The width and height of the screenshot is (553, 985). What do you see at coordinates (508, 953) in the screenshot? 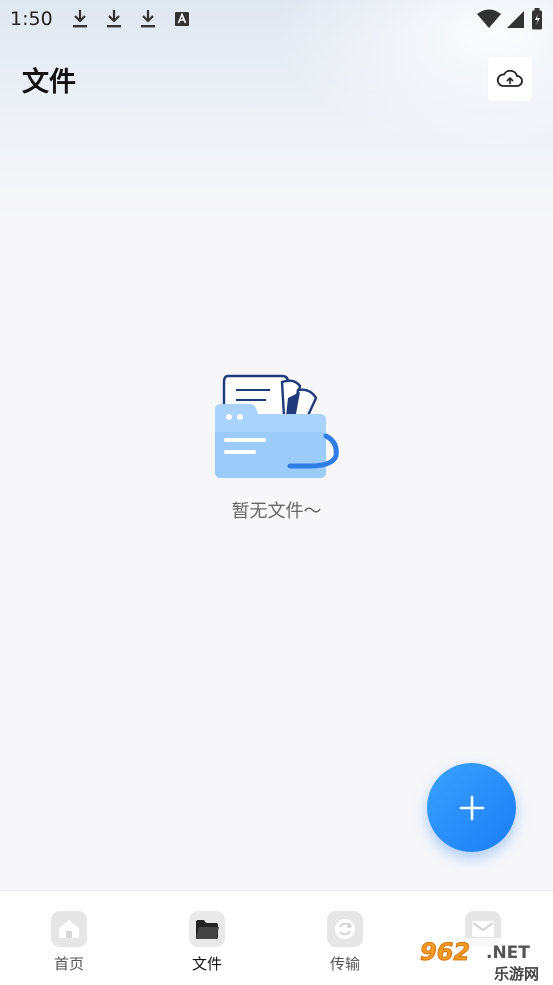
I see `watermark-suffix: .NET` at bounding box center [508, 953].